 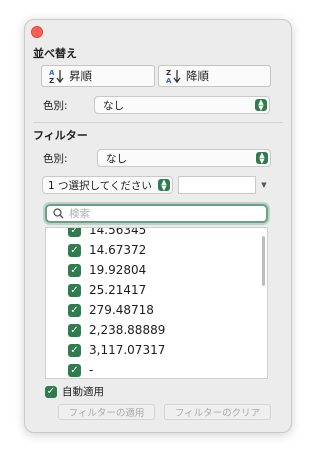 I want to click on list-item-label: 14.67372, so click(x=118, y=250).